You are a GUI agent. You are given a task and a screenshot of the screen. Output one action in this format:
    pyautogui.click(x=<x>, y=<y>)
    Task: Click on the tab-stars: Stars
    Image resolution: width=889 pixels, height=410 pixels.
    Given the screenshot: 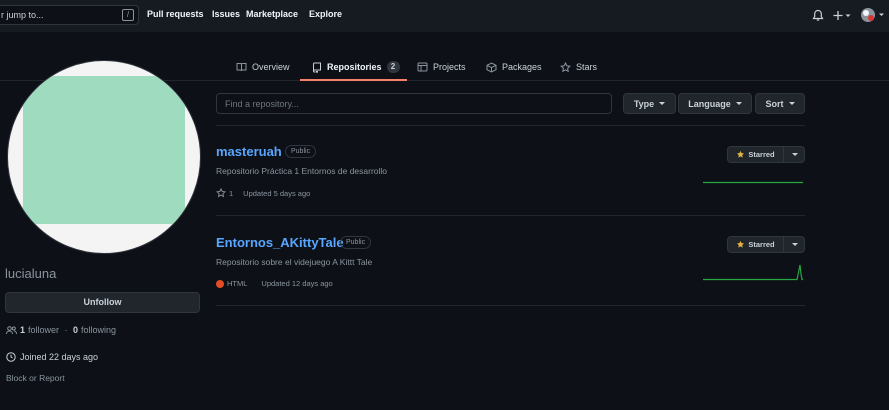 What is the action you would take?
    pyautogui.click(x=578, y=67)
    